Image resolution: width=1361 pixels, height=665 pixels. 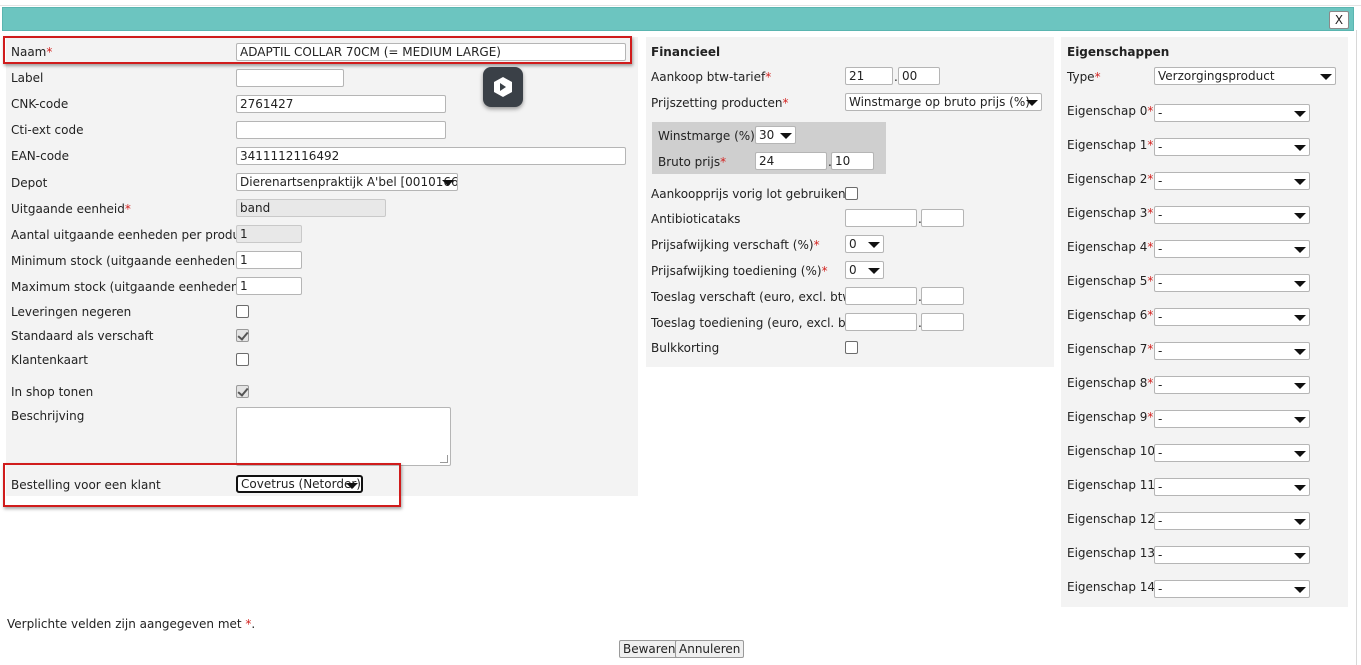 I want to click on bruto-prijs-int-input: 24, so click(x=791, y=161).